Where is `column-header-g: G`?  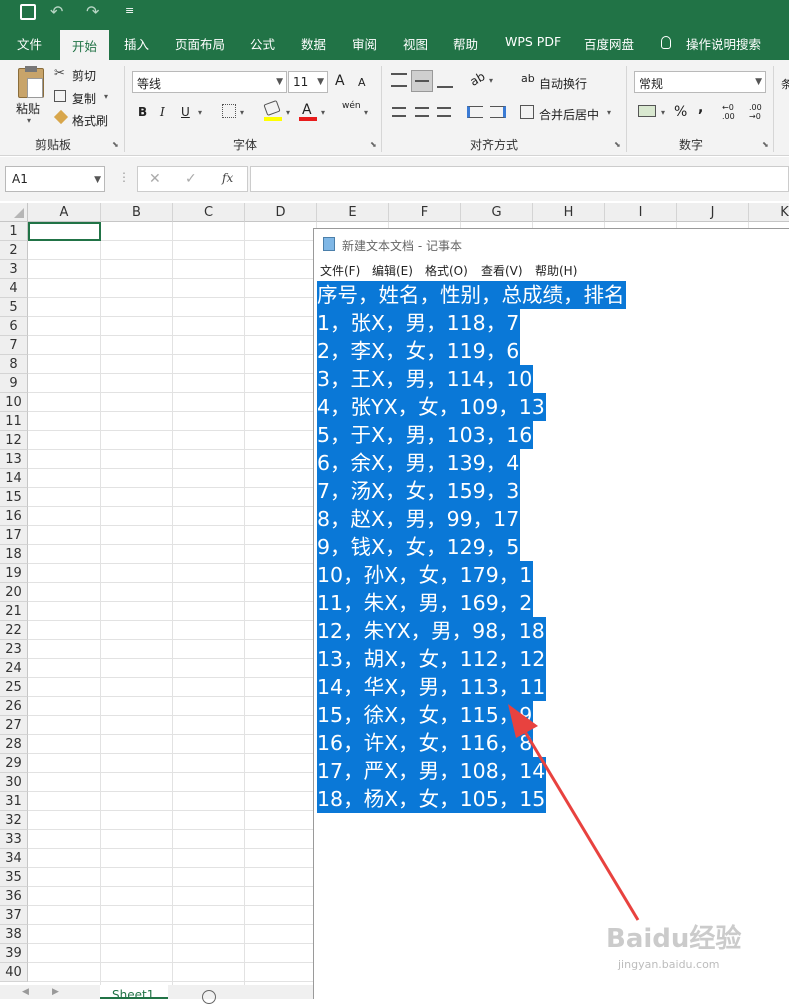
column-header-g: G is located at coordinates (497, 212).